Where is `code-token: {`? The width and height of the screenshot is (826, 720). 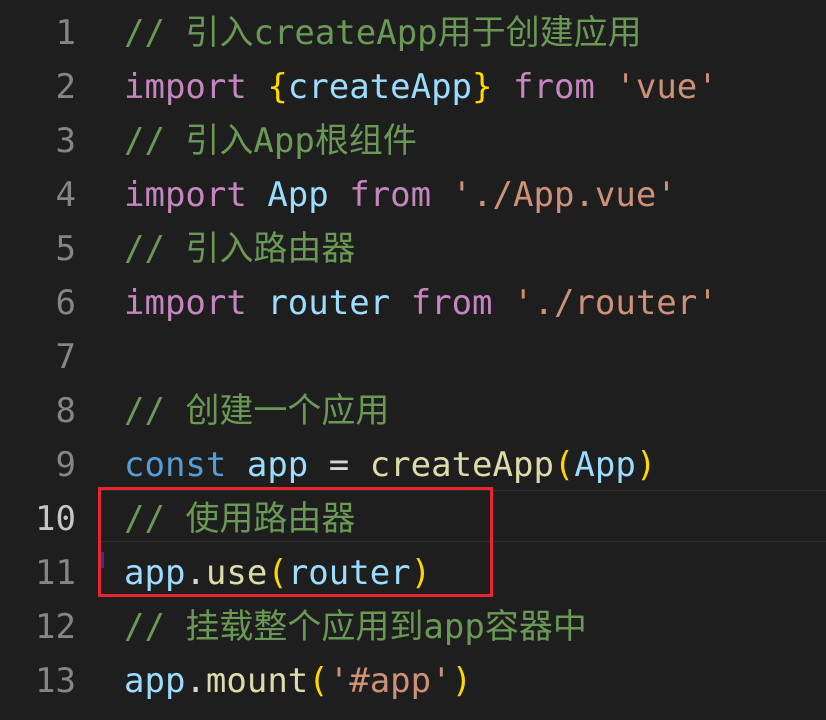
code-token: { is located at coordinates (277, 87).